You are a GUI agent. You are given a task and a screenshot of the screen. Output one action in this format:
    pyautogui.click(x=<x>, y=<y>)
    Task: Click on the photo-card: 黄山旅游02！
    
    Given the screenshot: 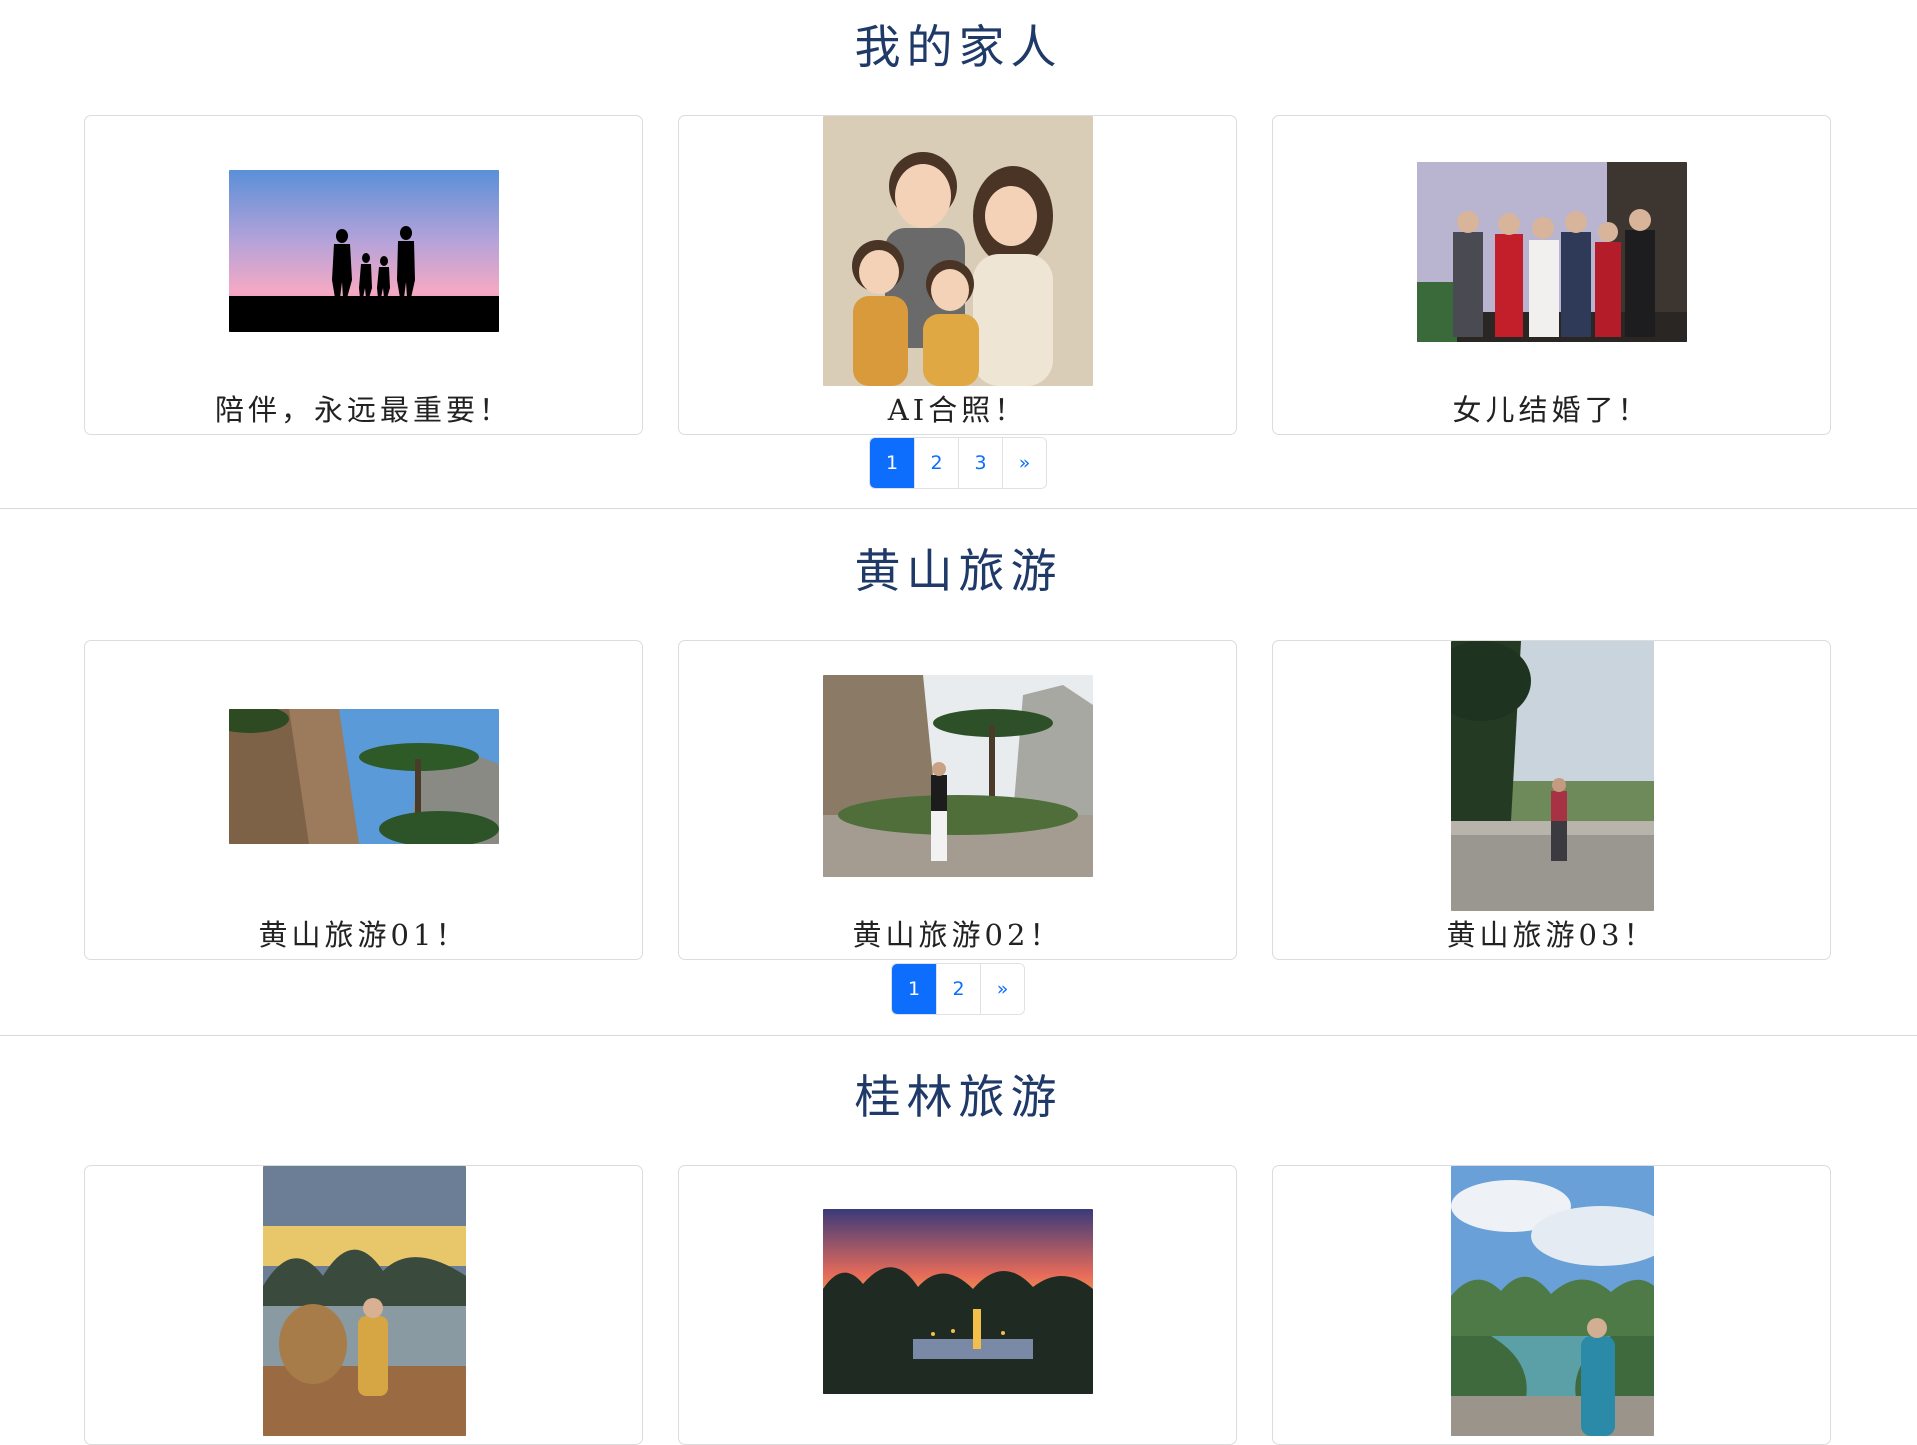 What is the action you would take?
    pyautogui.click(x=957, y=800)
    